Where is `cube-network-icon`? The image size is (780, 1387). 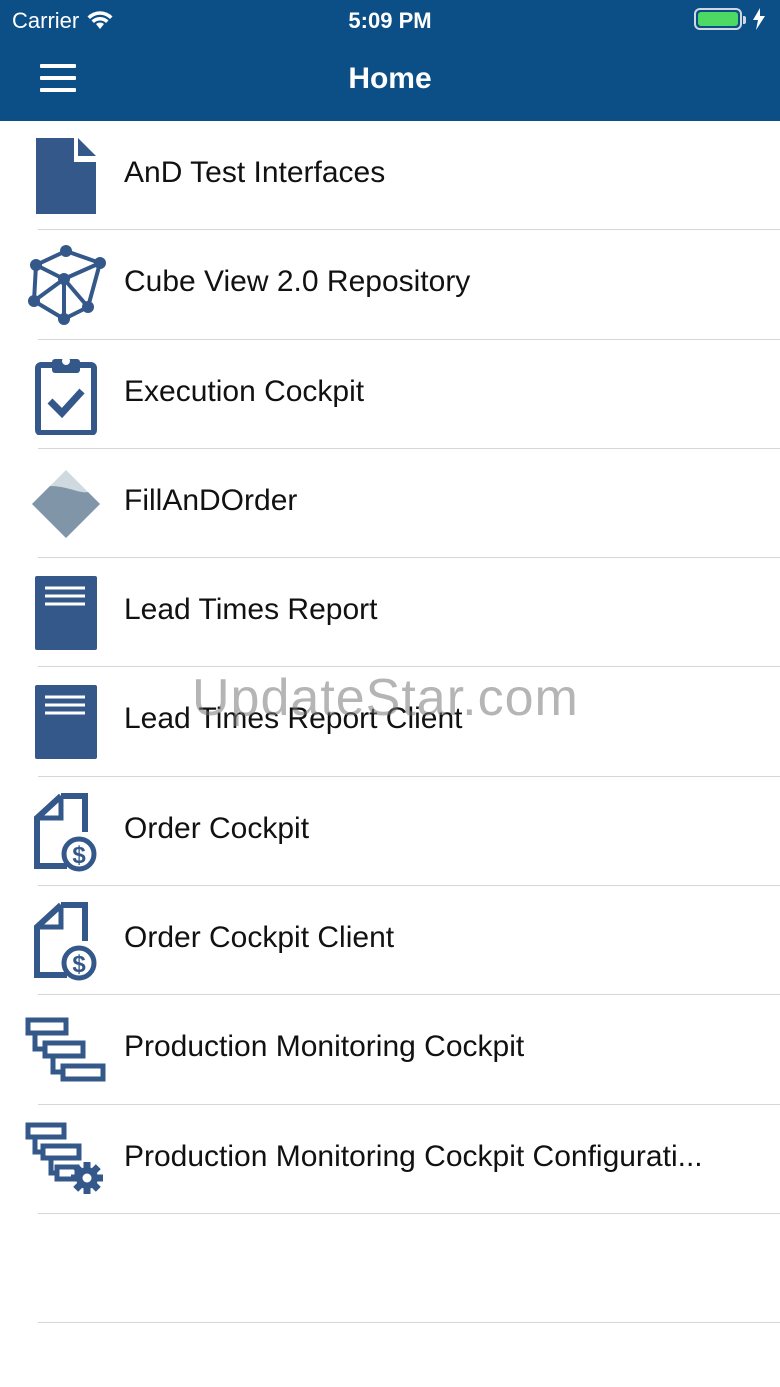 cube-network-icon is located at coordinates (66, 285).